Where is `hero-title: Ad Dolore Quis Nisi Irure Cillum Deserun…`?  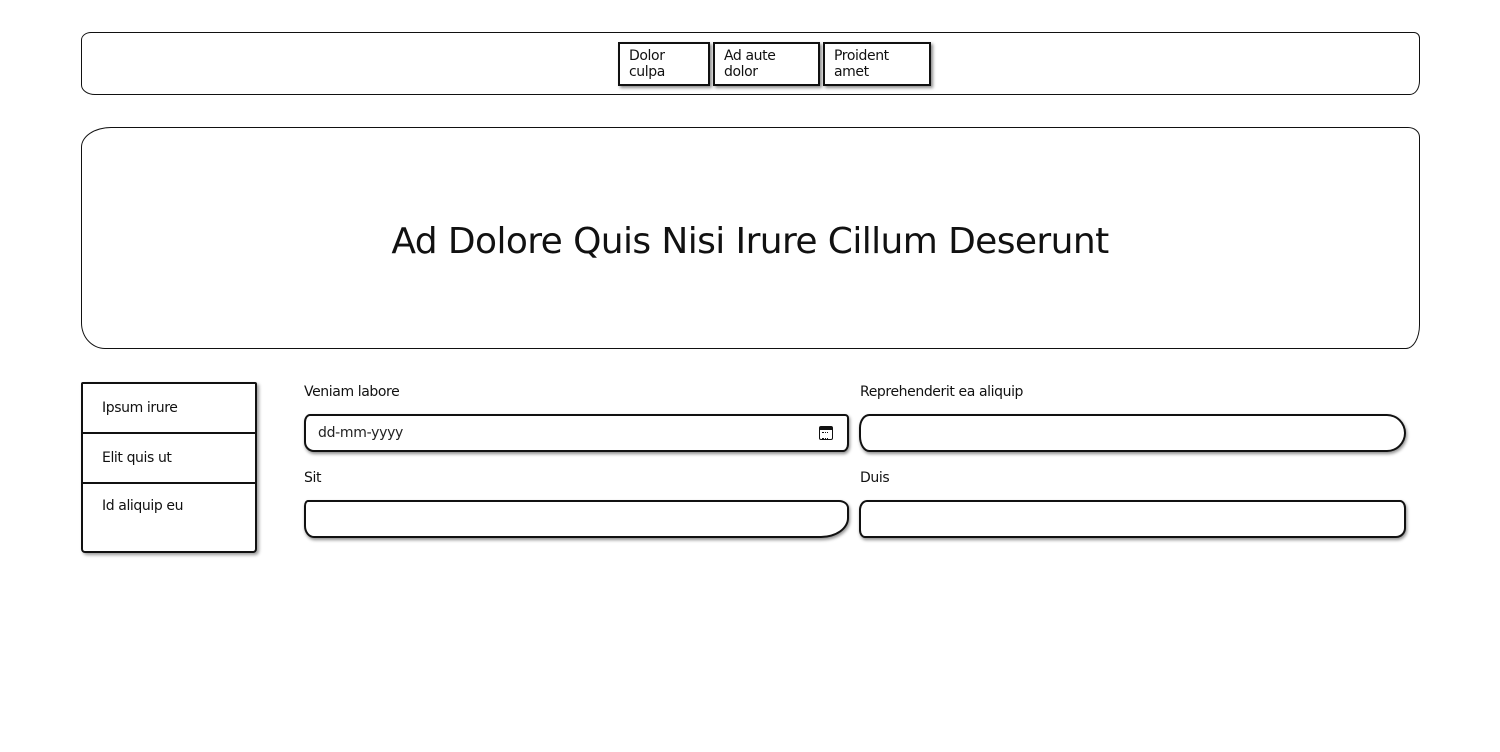
hero-title: Ad Dolore Quis Nisi Irure Cillum Deserun… is located at coordinates (750, 241).